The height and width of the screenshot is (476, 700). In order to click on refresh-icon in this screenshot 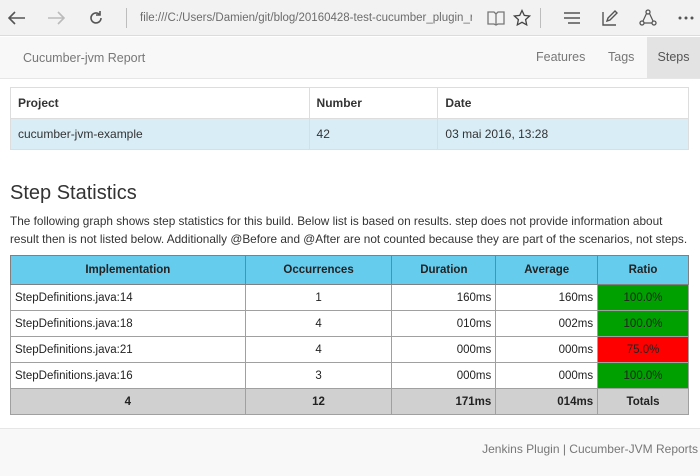, I will do `click(96, 18)`.